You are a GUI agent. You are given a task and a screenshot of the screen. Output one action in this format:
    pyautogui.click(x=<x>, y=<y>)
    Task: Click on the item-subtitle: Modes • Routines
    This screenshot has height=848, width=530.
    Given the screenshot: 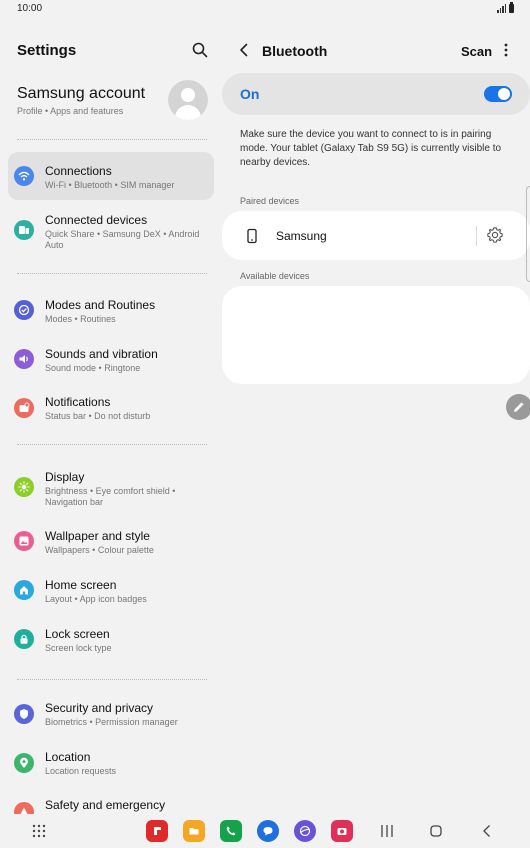 What is the action you would take?
    pyautogui.click(x=80, y=319)
    